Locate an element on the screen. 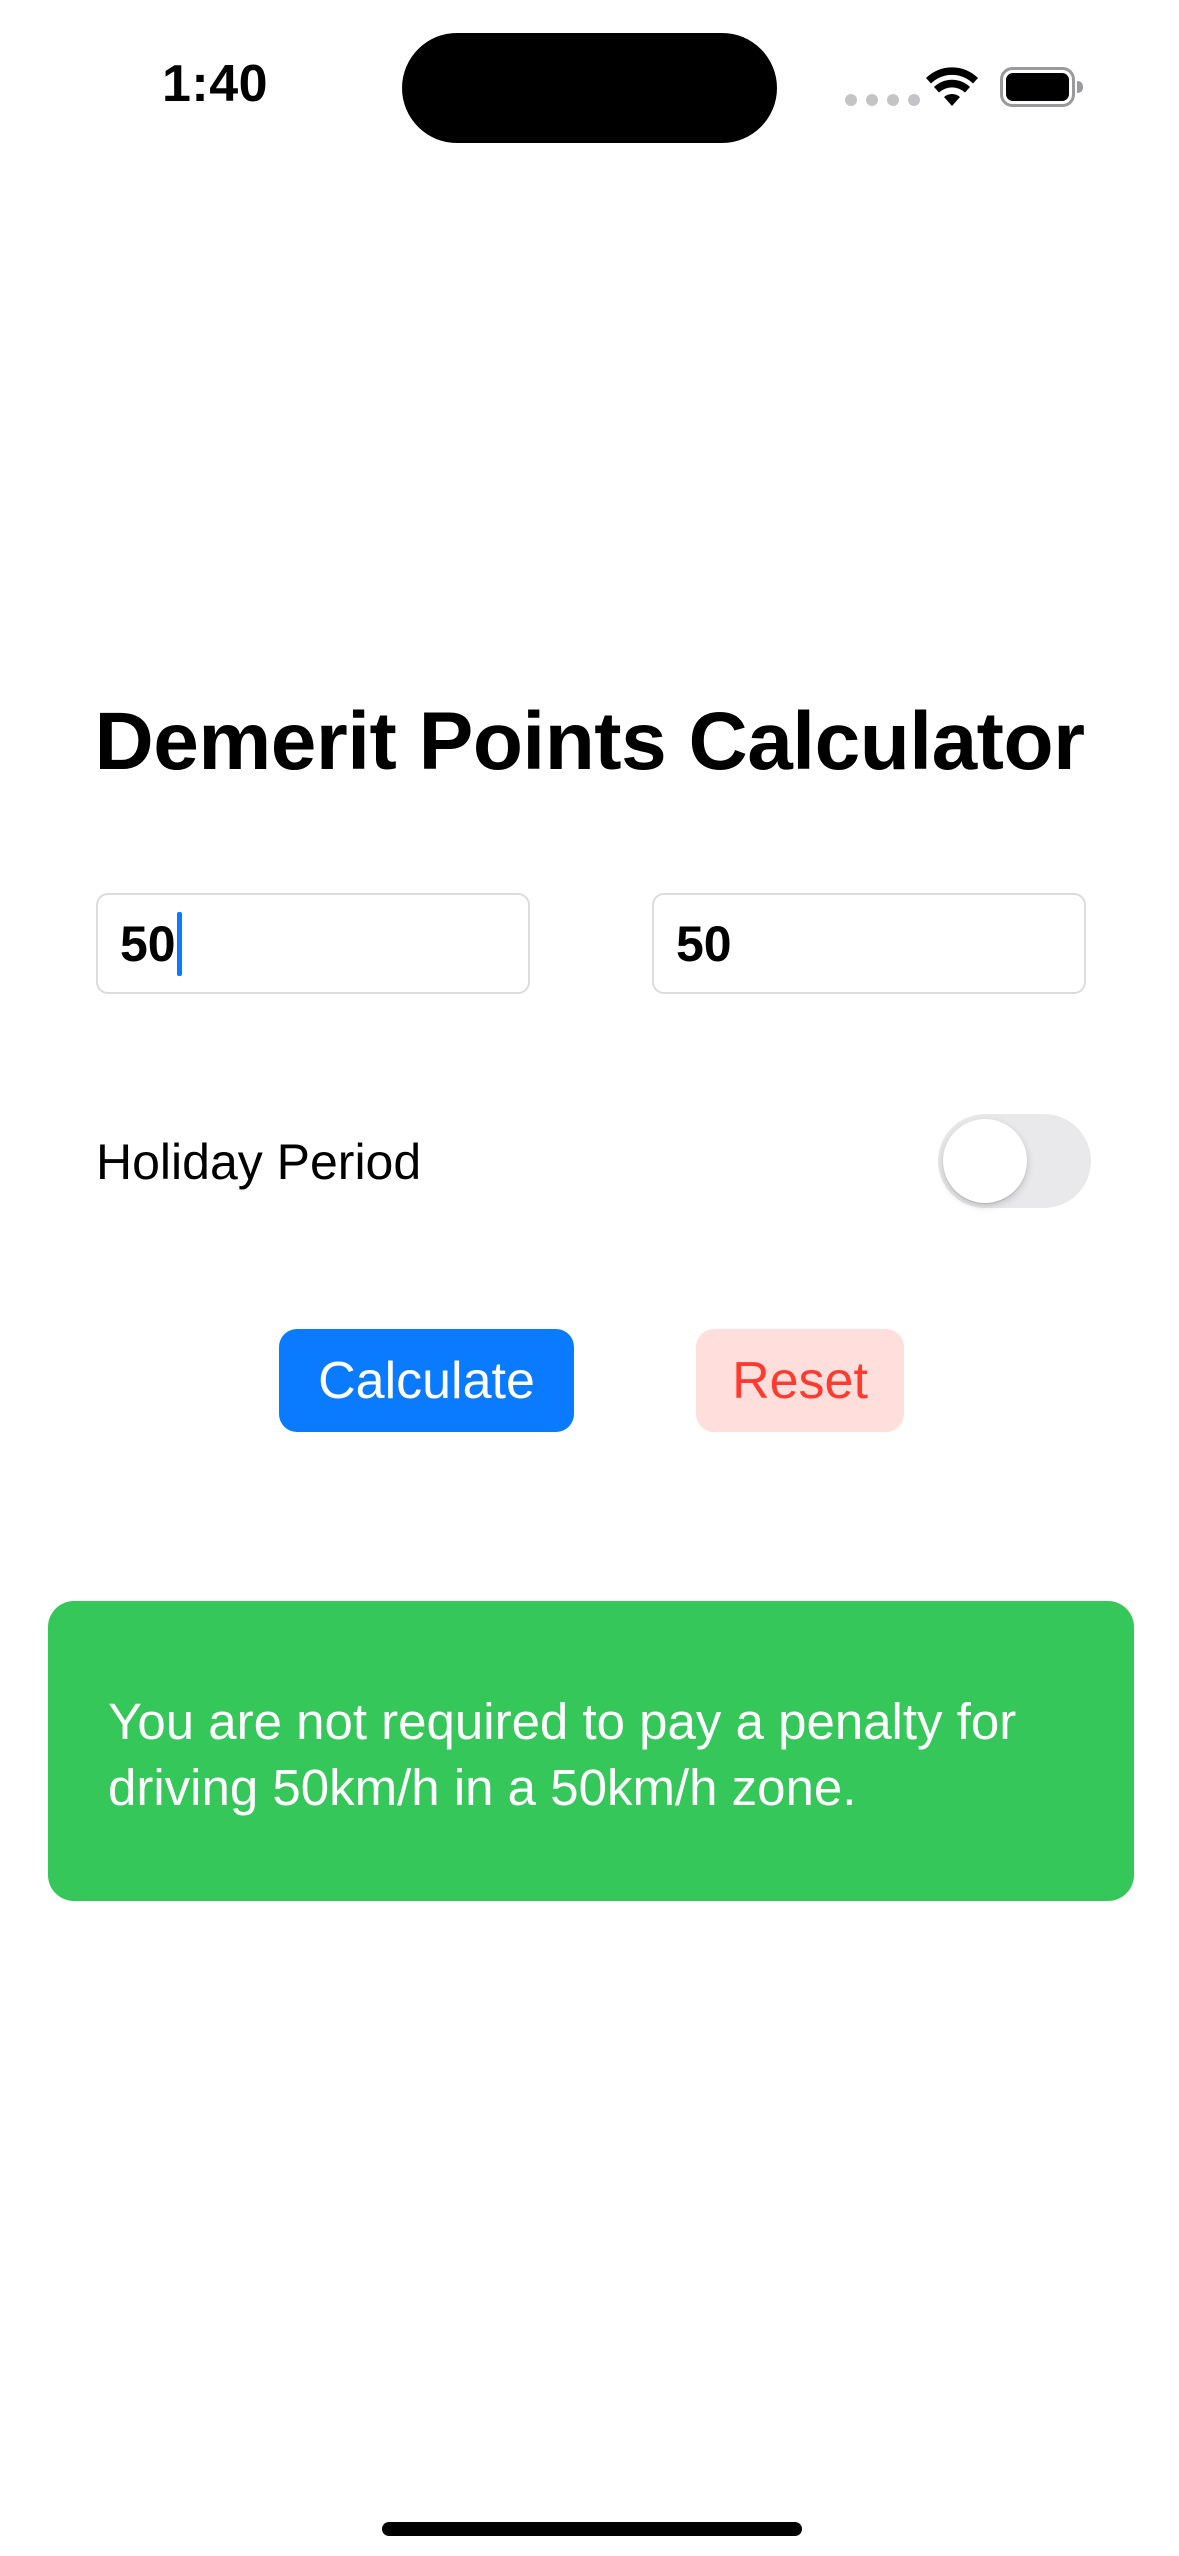  speed-input-value: 50 is located at coordinates (148, 943).